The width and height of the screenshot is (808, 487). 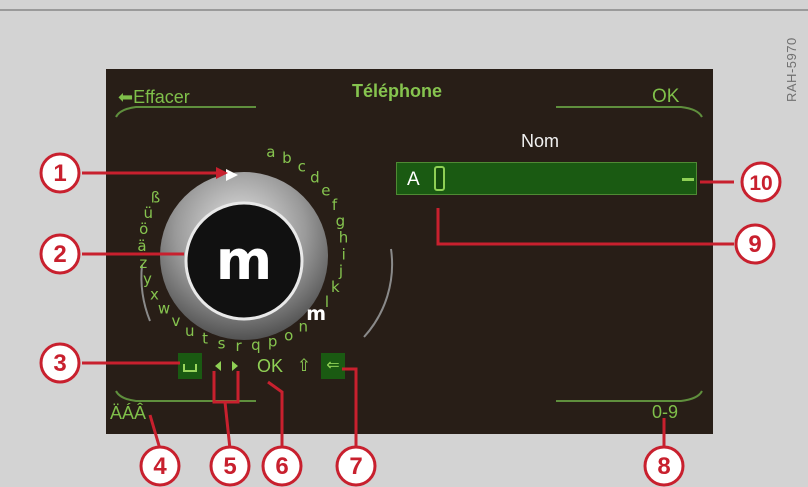 What do you see at coordinates (59, 173) in the screenshot?
I see `callout-number-1: 1` at bounding box center [59, 173].